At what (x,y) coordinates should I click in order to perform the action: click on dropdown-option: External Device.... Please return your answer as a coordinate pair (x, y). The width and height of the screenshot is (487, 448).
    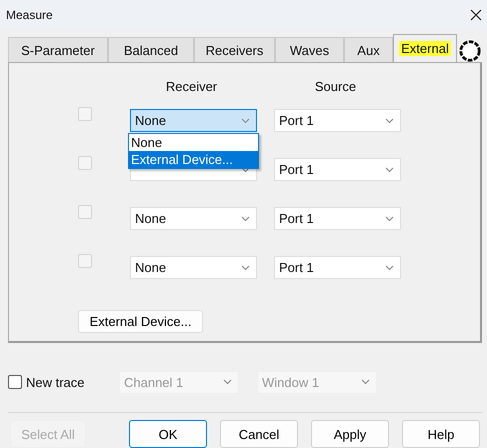
    Looking at the image, I should click on (193, 159).